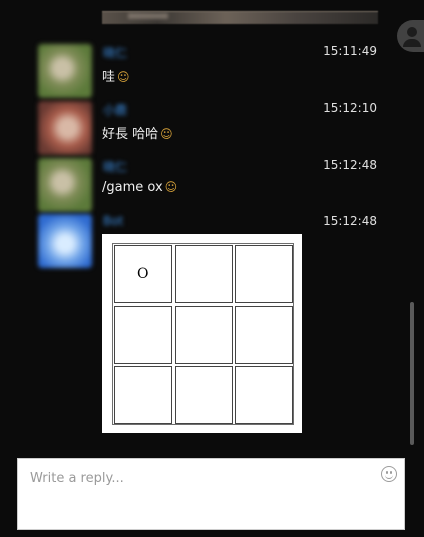 This screenshot has width=424, height=537. I want to click on message-text-content: 好長 哈哈, so click(130, 134).